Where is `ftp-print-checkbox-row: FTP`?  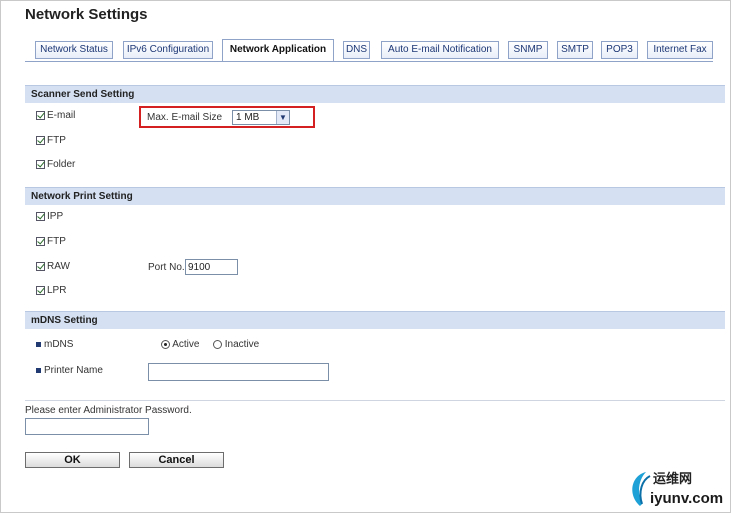
ftp-print-checkbox-row: FTP is located at coordinates (51, 242).